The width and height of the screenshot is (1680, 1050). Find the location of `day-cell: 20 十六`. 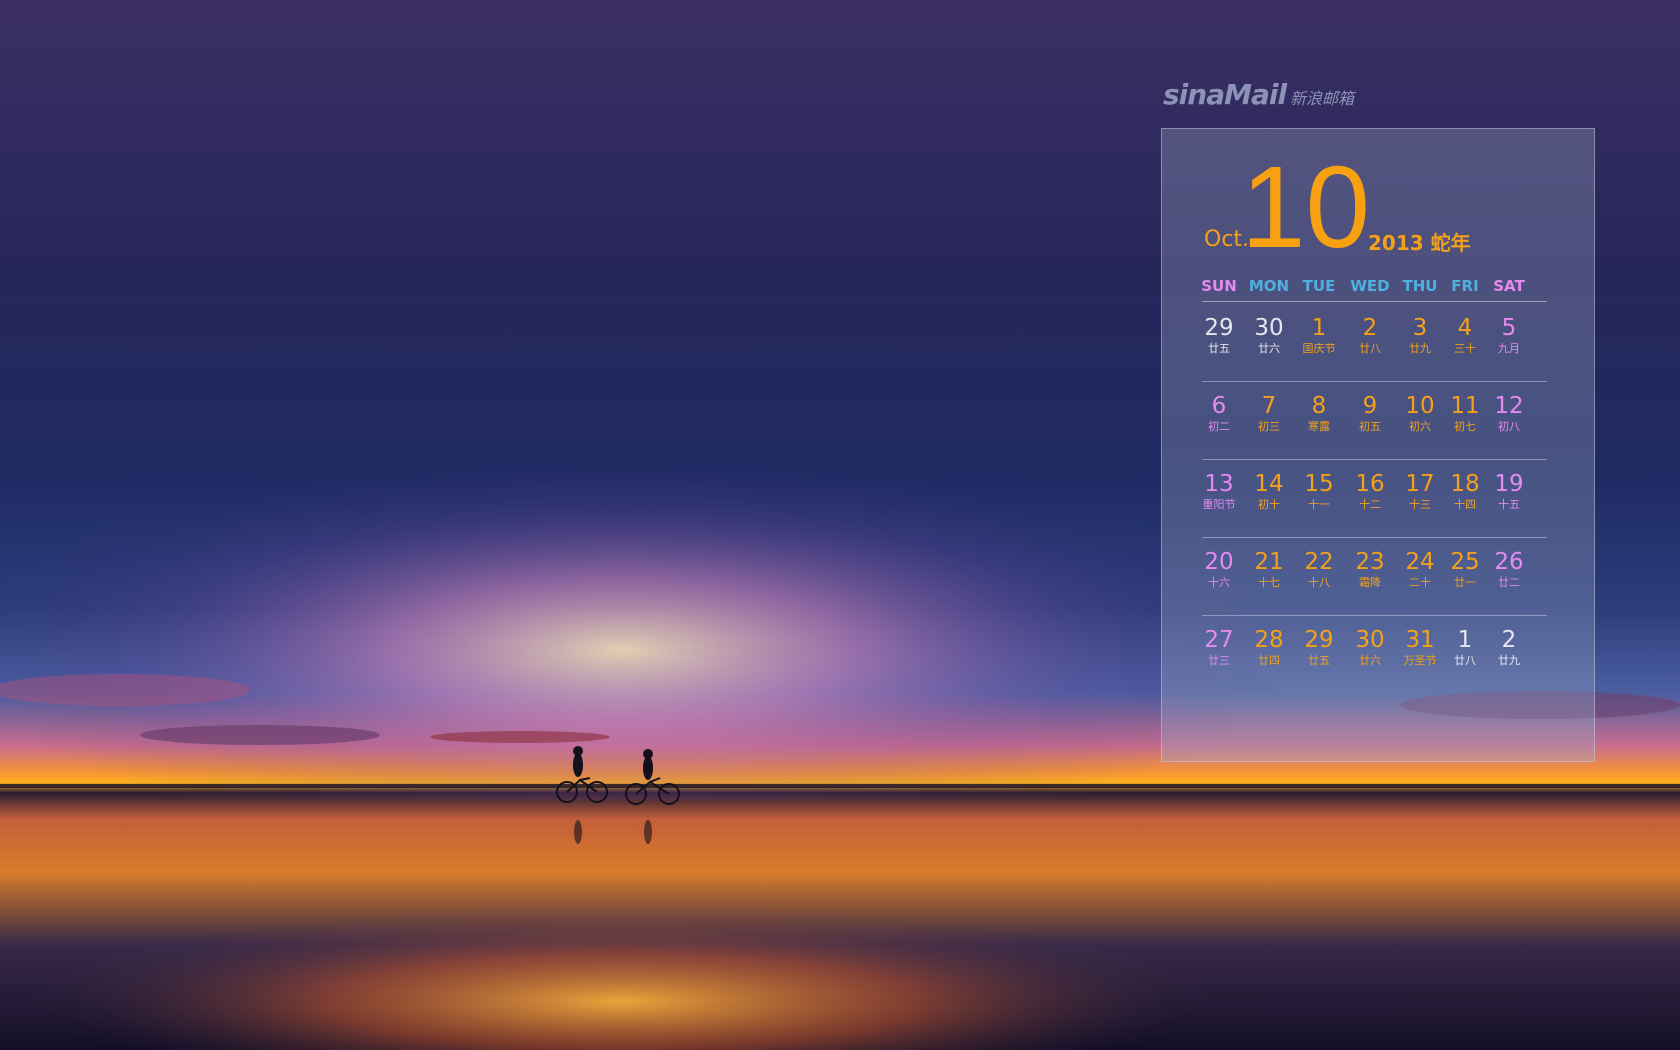

day-cell: 20 十六 is located at coordinates (1218, 569).